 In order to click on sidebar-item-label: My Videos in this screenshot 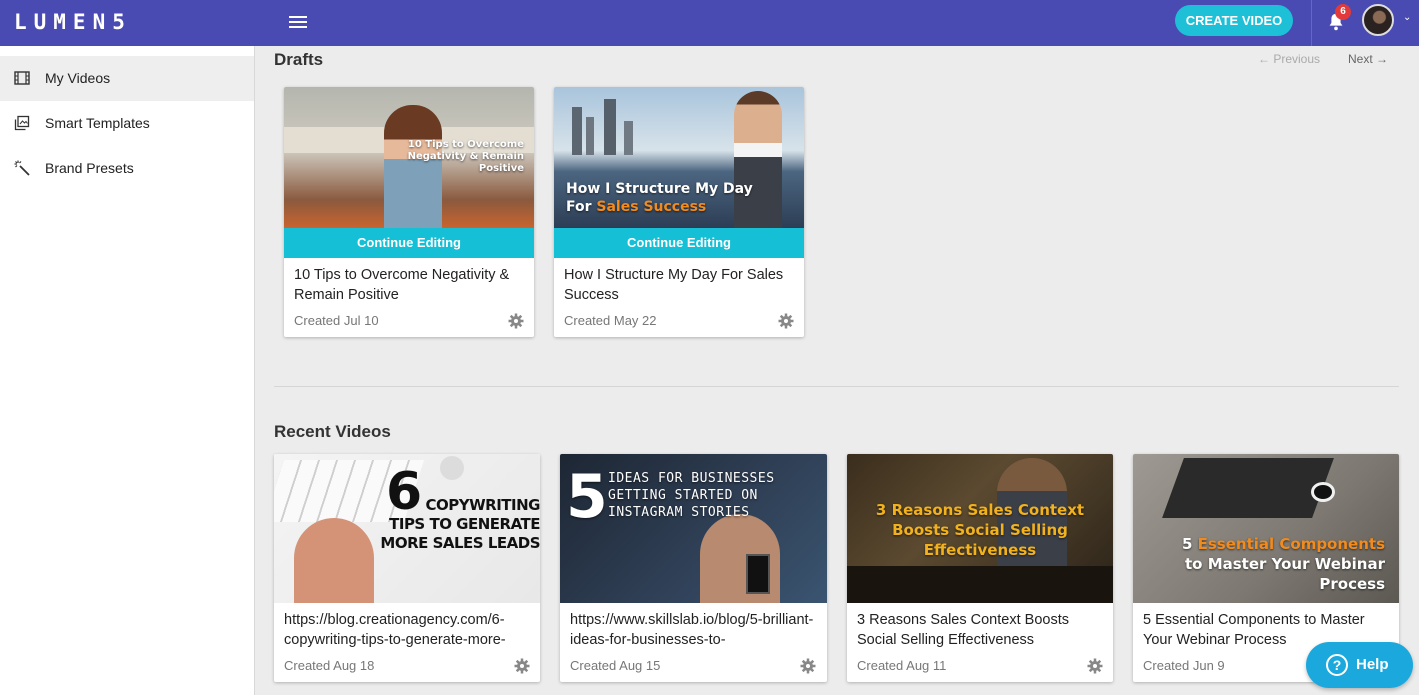, I will do `click(78, 78)`.